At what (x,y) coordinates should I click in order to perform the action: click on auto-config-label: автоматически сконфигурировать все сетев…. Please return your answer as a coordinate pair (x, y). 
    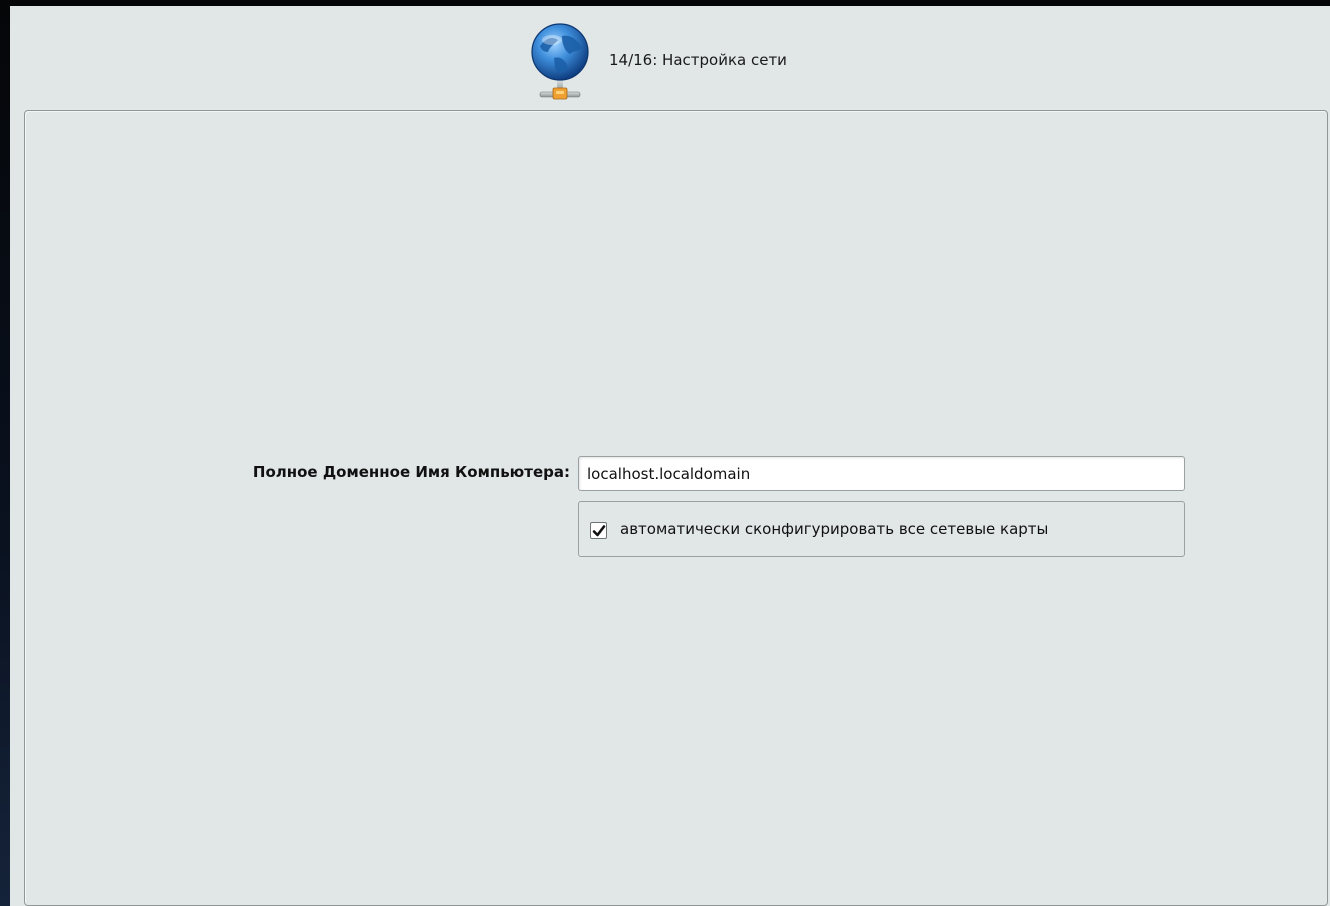
    Looking at the image, I should click on (834, 529).